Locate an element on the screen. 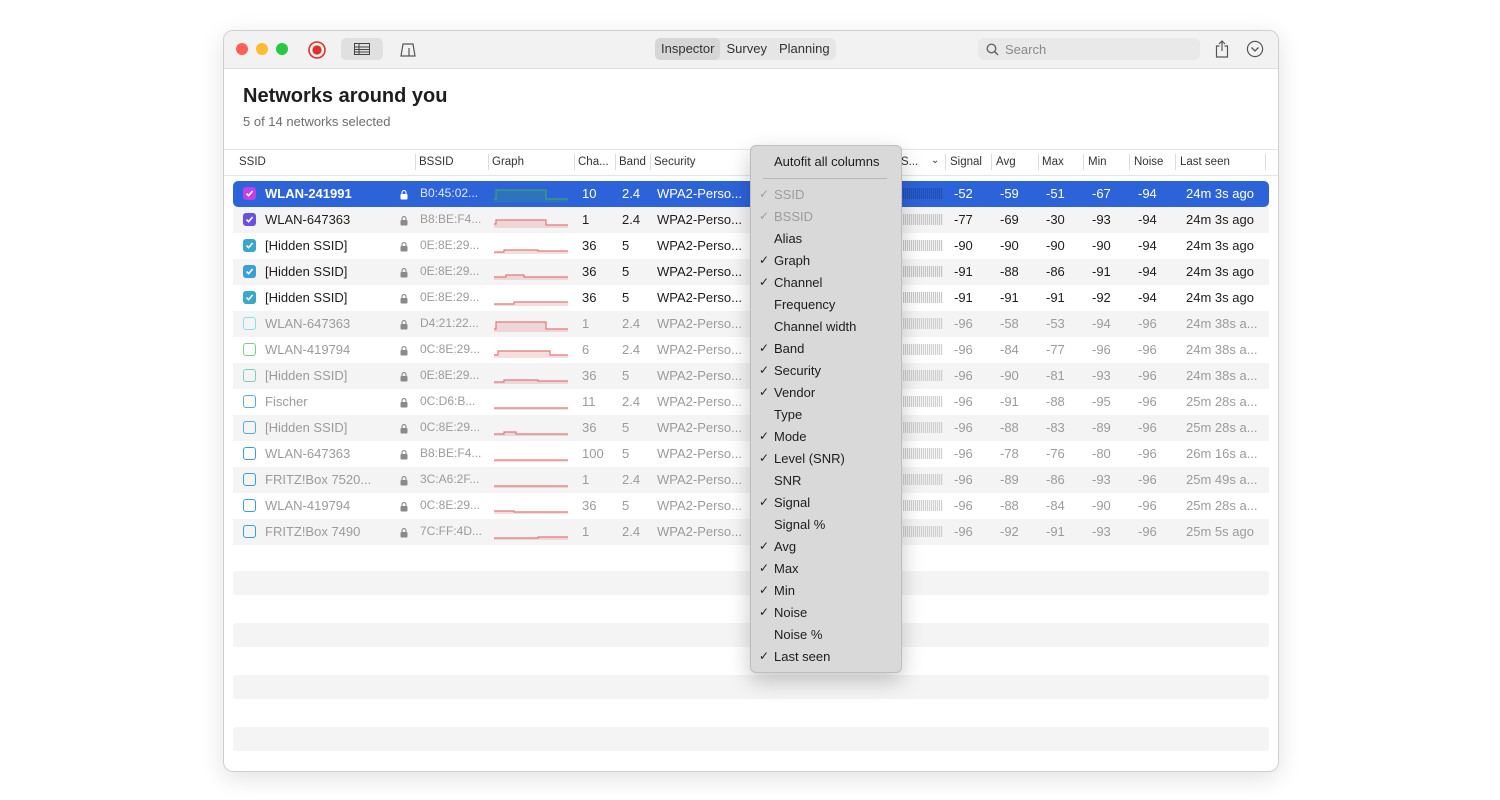 This screenshot has width=1500, height=800. min-cell: -93 is located at coordinates (1101, 479).